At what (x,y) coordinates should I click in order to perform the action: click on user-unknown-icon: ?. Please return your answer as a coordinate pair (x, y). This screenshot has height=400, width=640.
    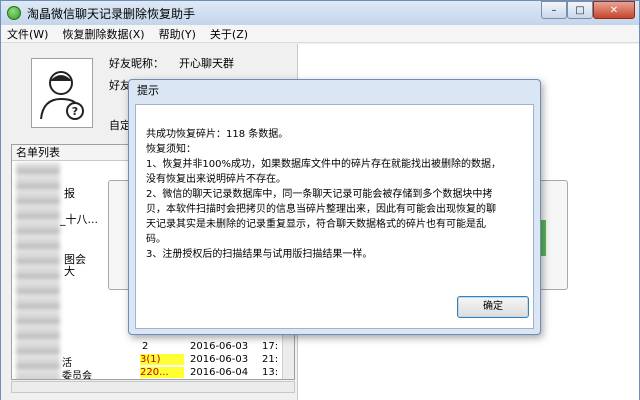
    Looking at the image, I should click on (62, 95).